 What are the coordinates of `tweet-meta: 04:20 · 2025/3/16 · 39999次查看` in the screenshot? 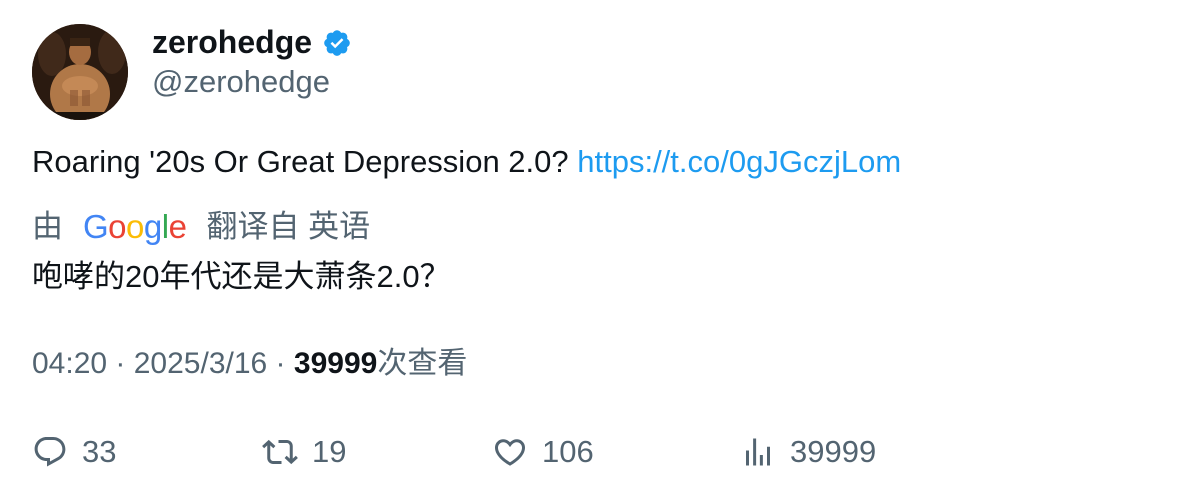 It's located at (249, 364).